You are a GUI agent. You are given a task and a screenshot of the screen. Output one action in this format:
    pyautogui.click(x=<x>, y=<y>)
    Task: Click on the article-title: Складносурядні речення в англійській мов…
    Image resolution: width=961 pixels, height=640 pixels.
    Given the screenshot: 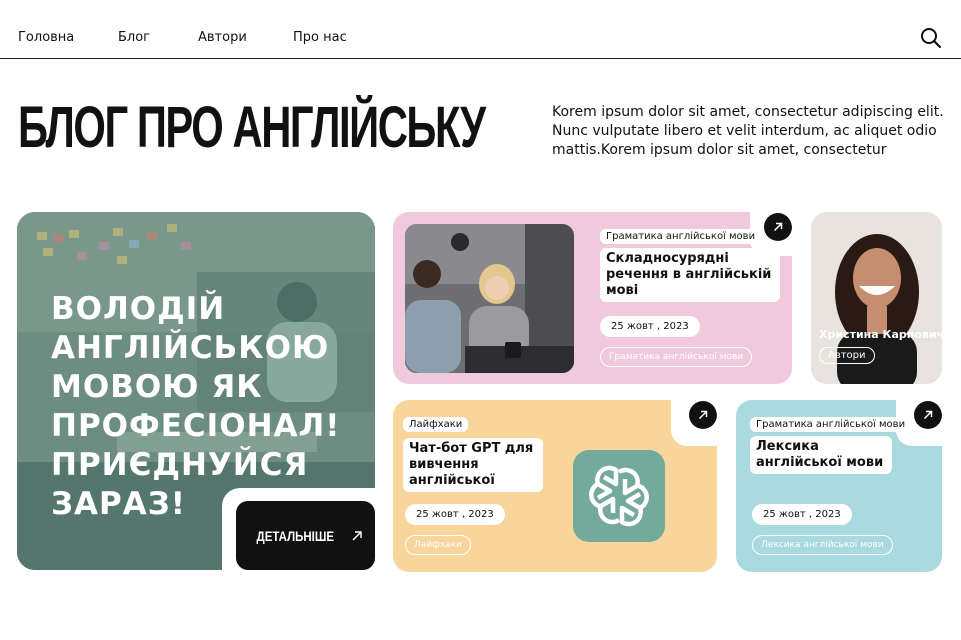 What is the action you would take?
    pyautogui.click(x=690, y=275)
    